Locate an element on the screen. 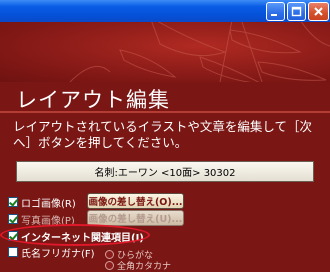 The width and height of the screenshot is (330, 272). page-title: レイアウト編集 is located at coordinates (93, 100).